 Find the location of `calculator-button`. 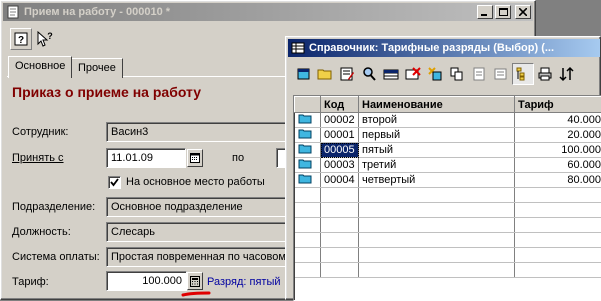

calculator-button is located at coordinates (195, 281).